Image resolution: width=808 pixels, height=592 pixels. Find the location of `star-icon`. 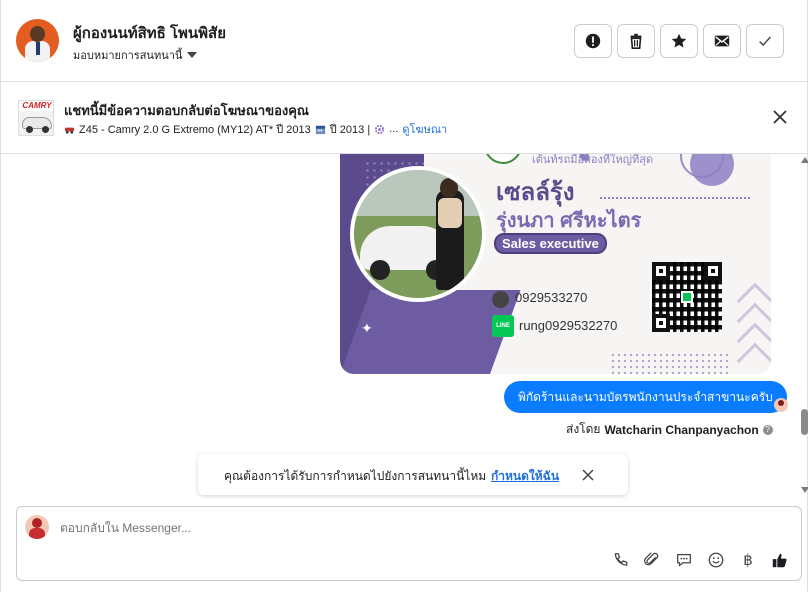

star-icon is located at coordinates (679, 40).